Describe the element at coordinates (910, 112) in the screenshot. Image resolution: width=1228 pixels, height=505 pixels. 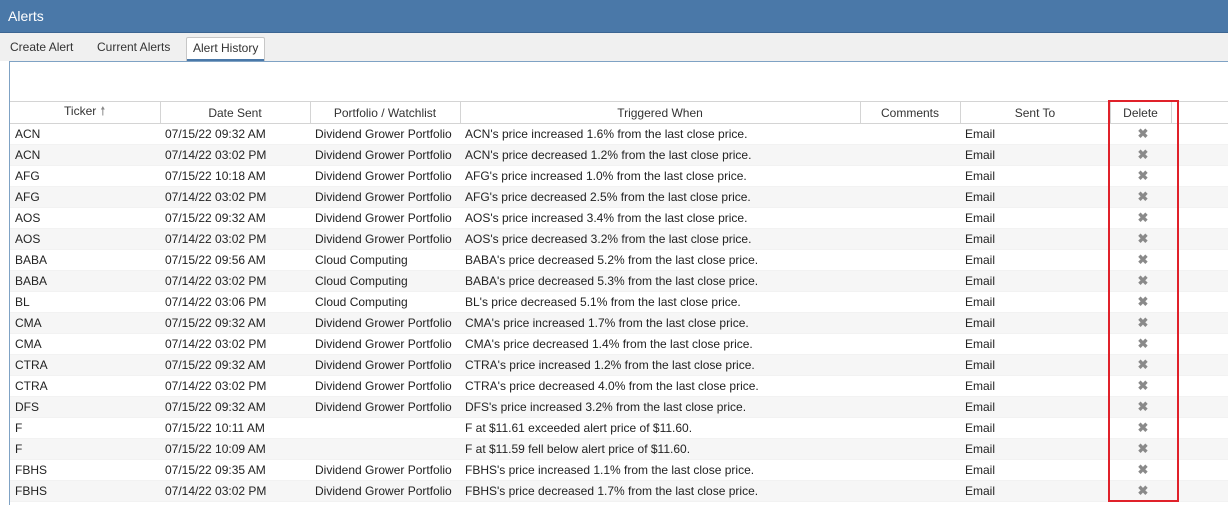
I see `column-header-comments: Comments` at that location.